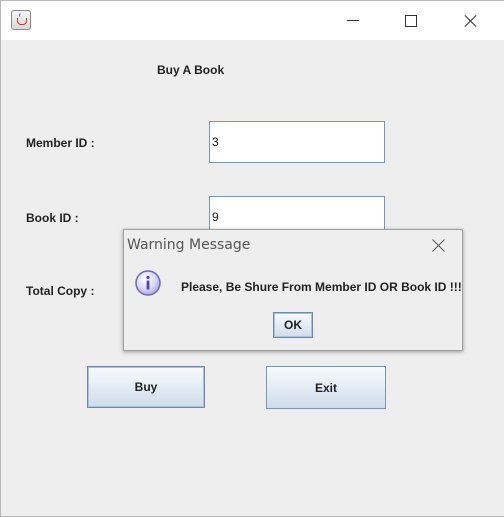 This screenshot has width=504, height=517. I want to click on close-icon, so click(471, 21).